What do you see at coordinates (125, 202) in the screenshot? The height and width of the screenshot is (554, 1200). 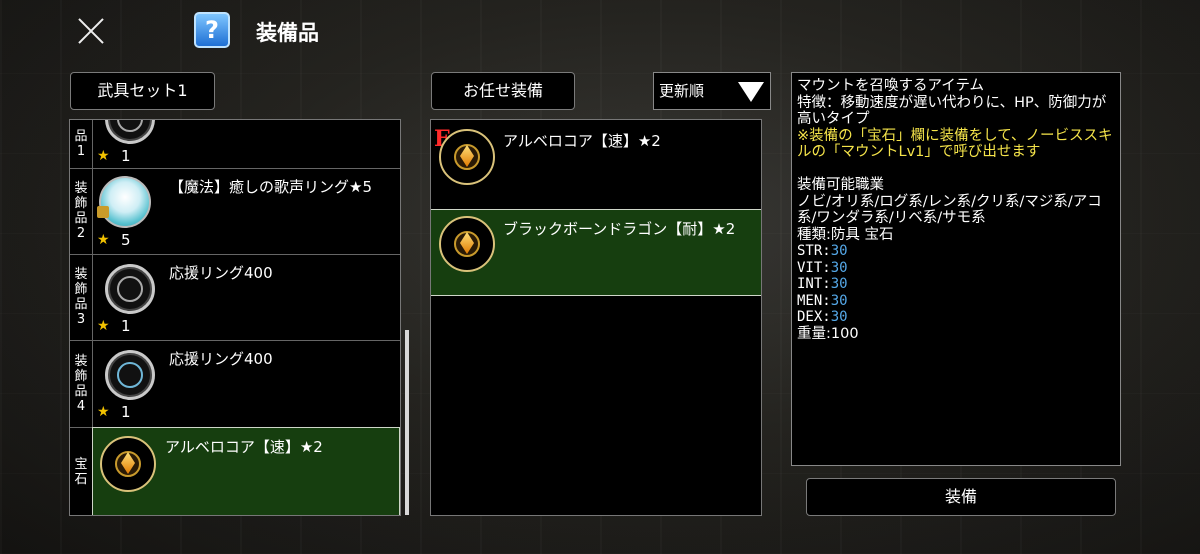 I see `item-portrait-icon` at bounding box center [125, 202].